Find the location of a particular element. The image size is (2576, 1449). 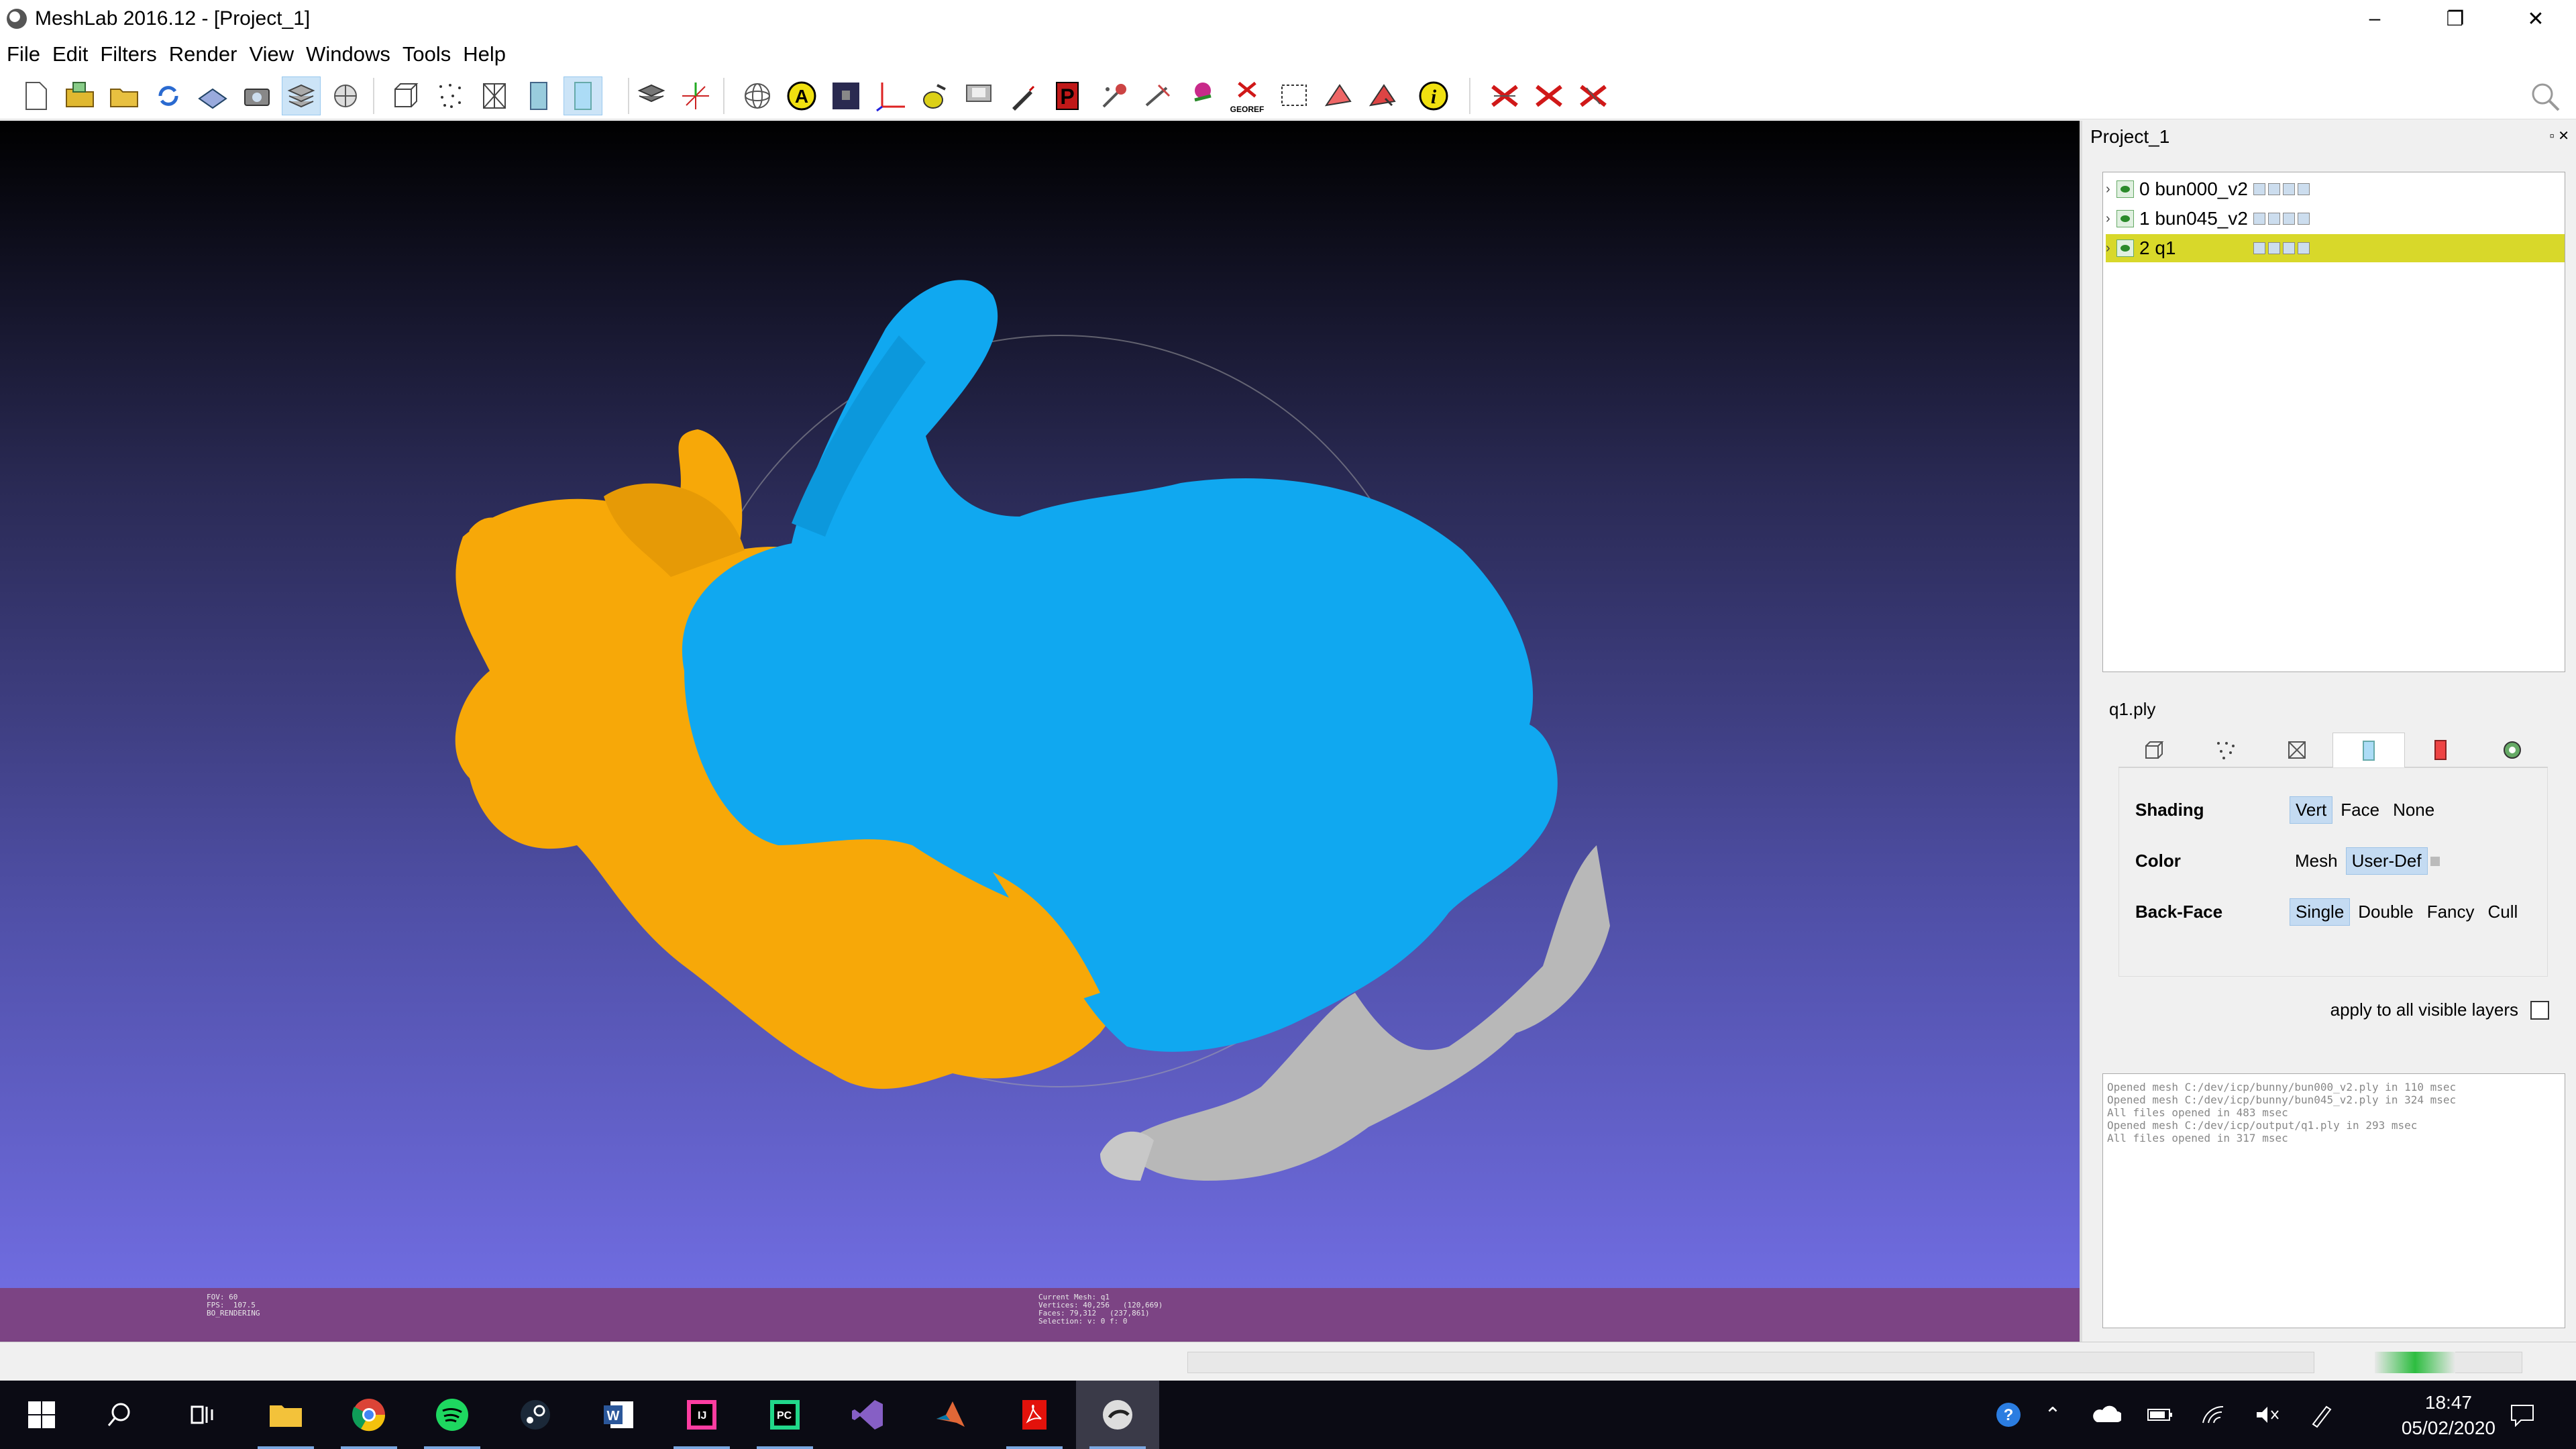

meshlab-taskbar-icon is located at coordinates (1117, 1415).